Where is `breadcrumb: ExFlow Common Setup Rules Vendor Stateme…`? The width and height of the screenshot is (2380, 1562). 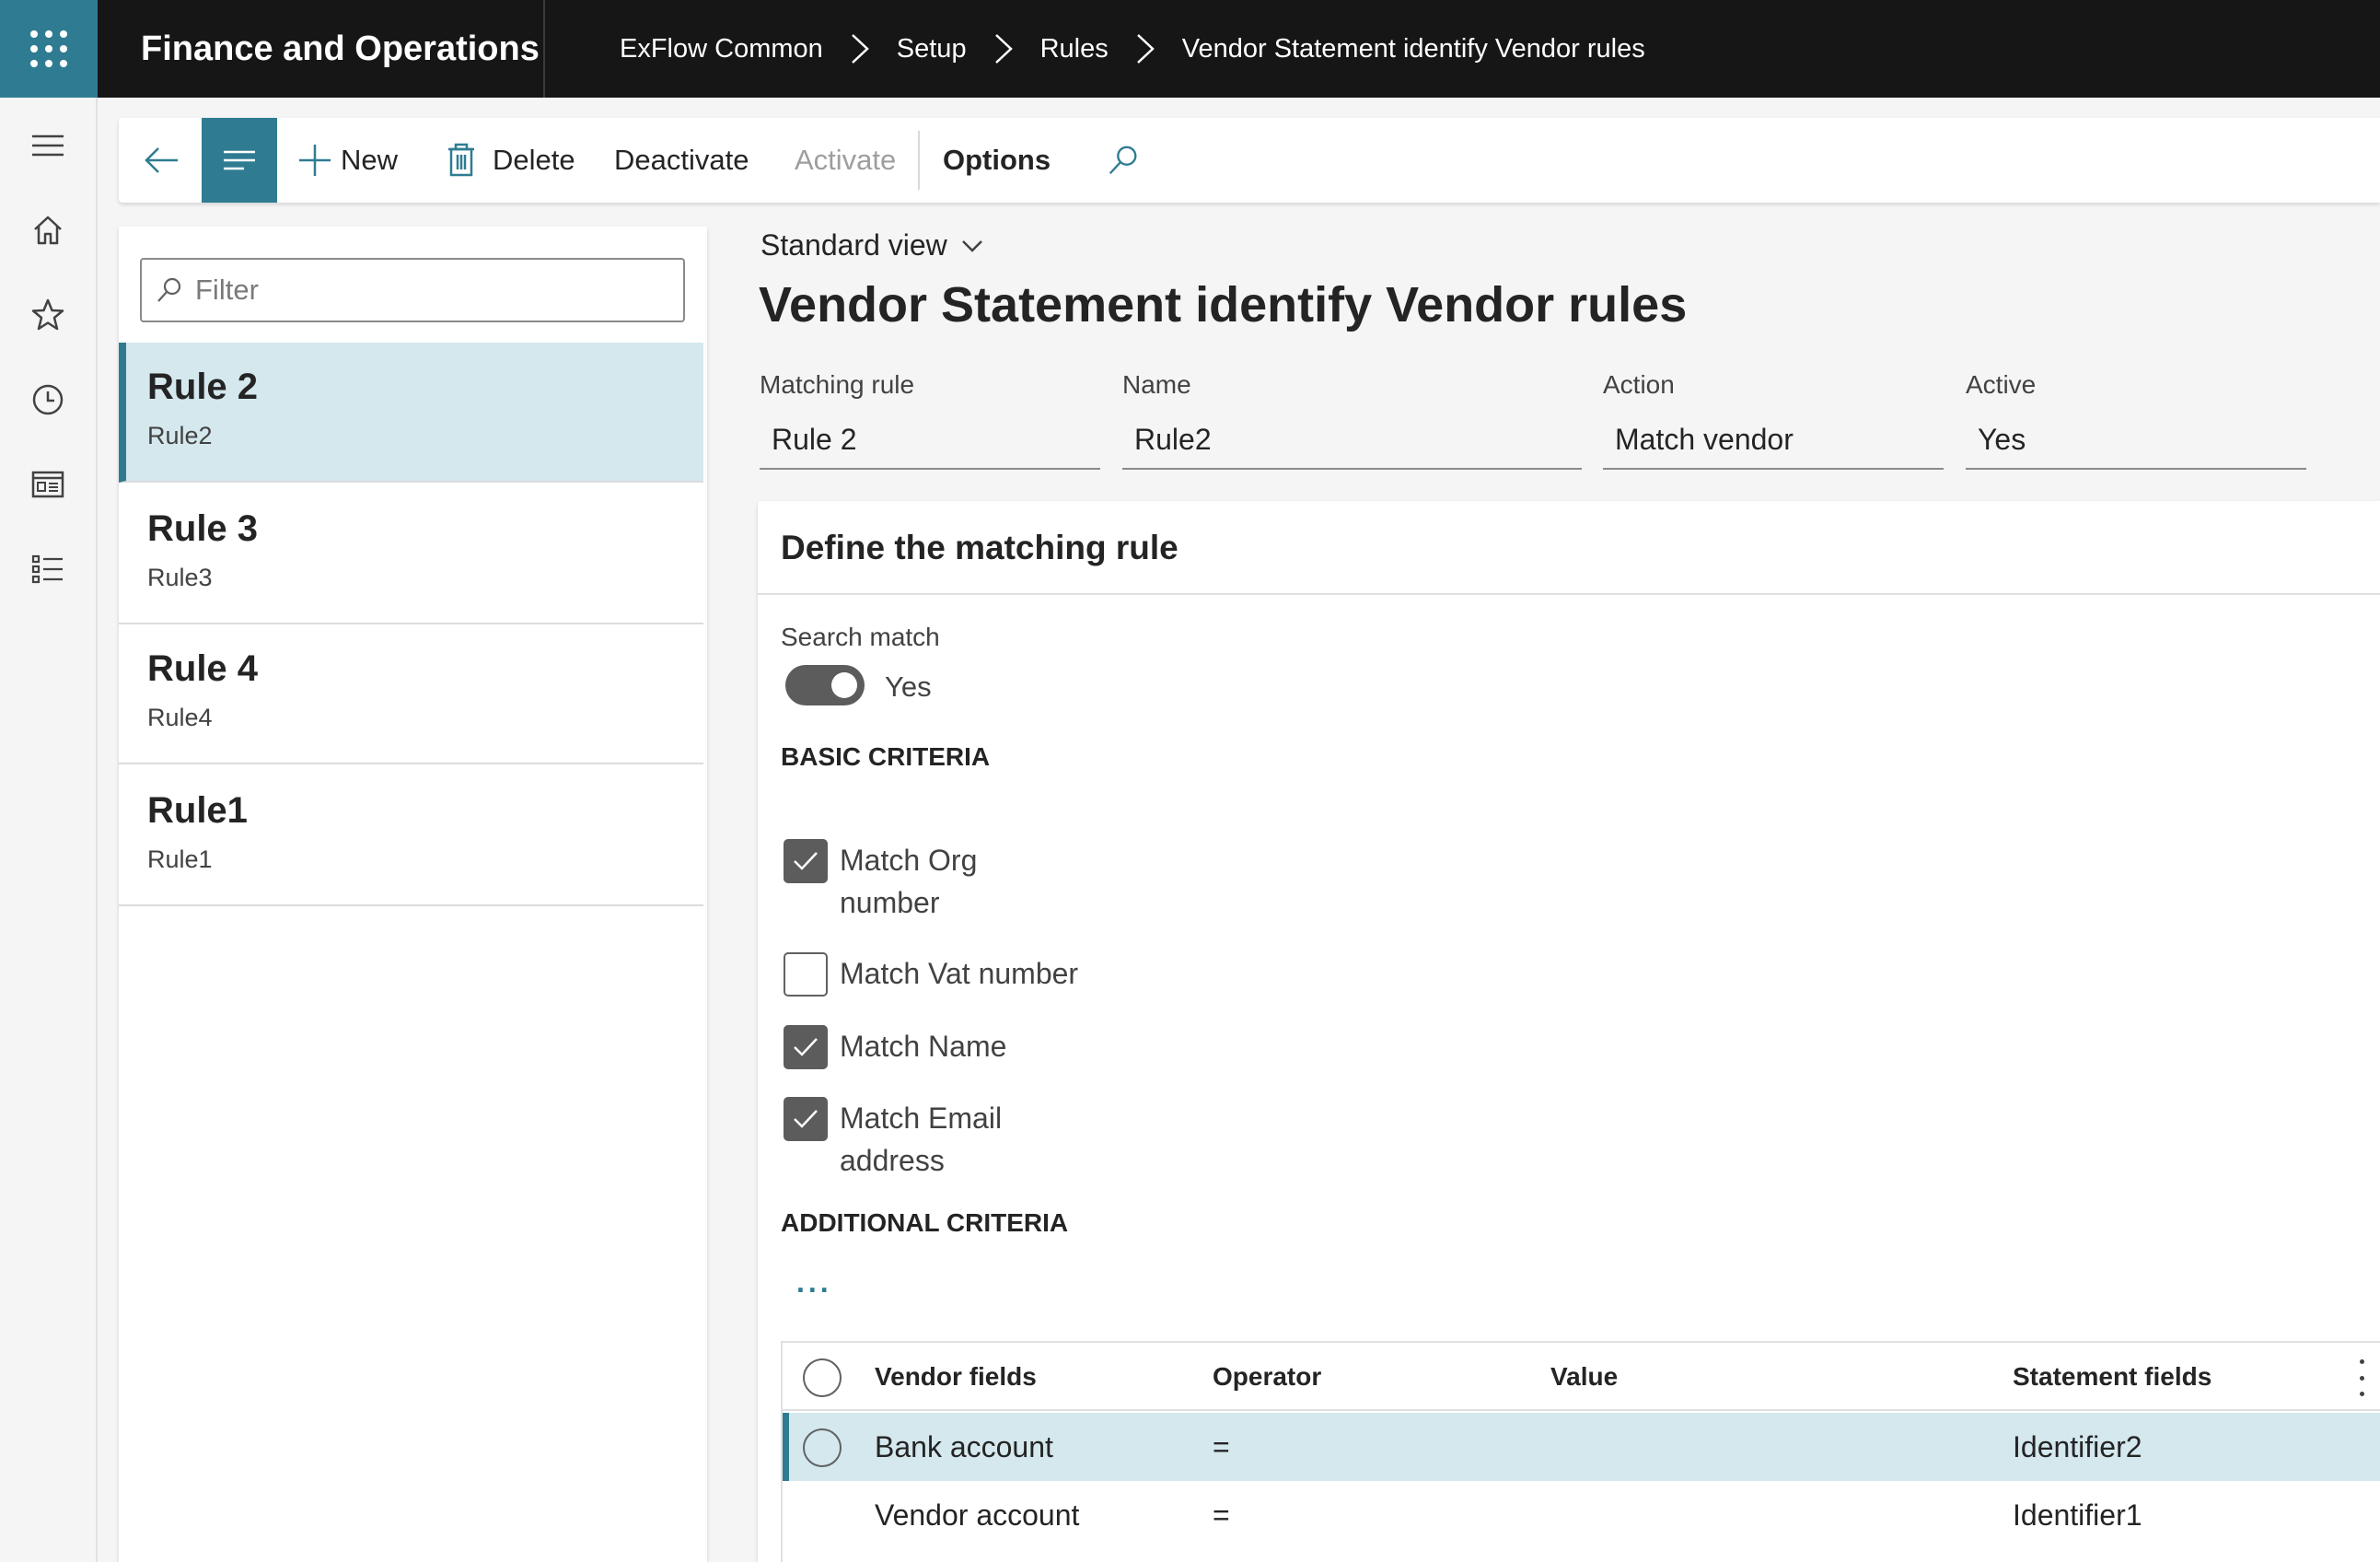
breadcrumb: ExFlow Common Setup Rules Vendor Stateme… is located at coordinates (1132, 49).